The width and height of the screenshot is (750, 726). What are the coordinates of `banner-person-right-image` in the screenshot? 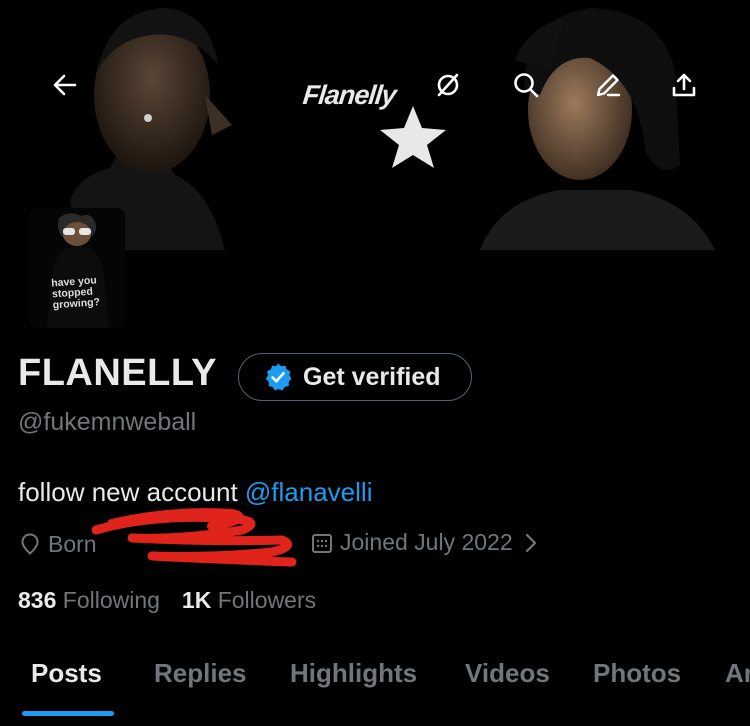 It's located at (597, 129).